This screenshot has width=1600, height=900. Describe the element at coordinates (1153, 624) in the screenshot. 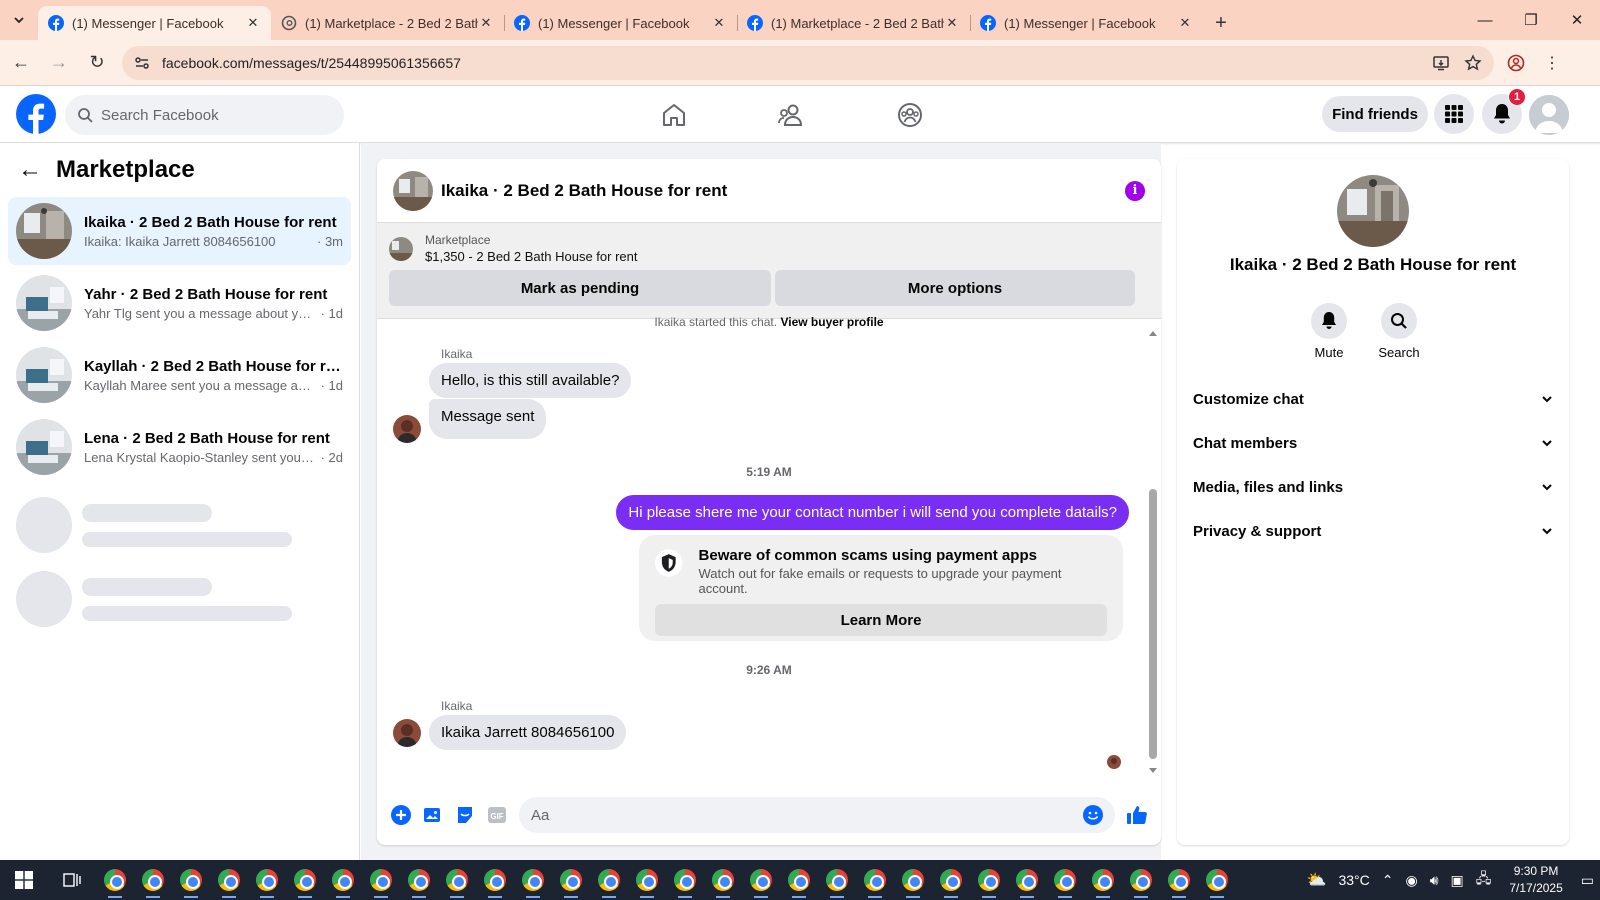

I see `scrollbar-thumb` at that location.